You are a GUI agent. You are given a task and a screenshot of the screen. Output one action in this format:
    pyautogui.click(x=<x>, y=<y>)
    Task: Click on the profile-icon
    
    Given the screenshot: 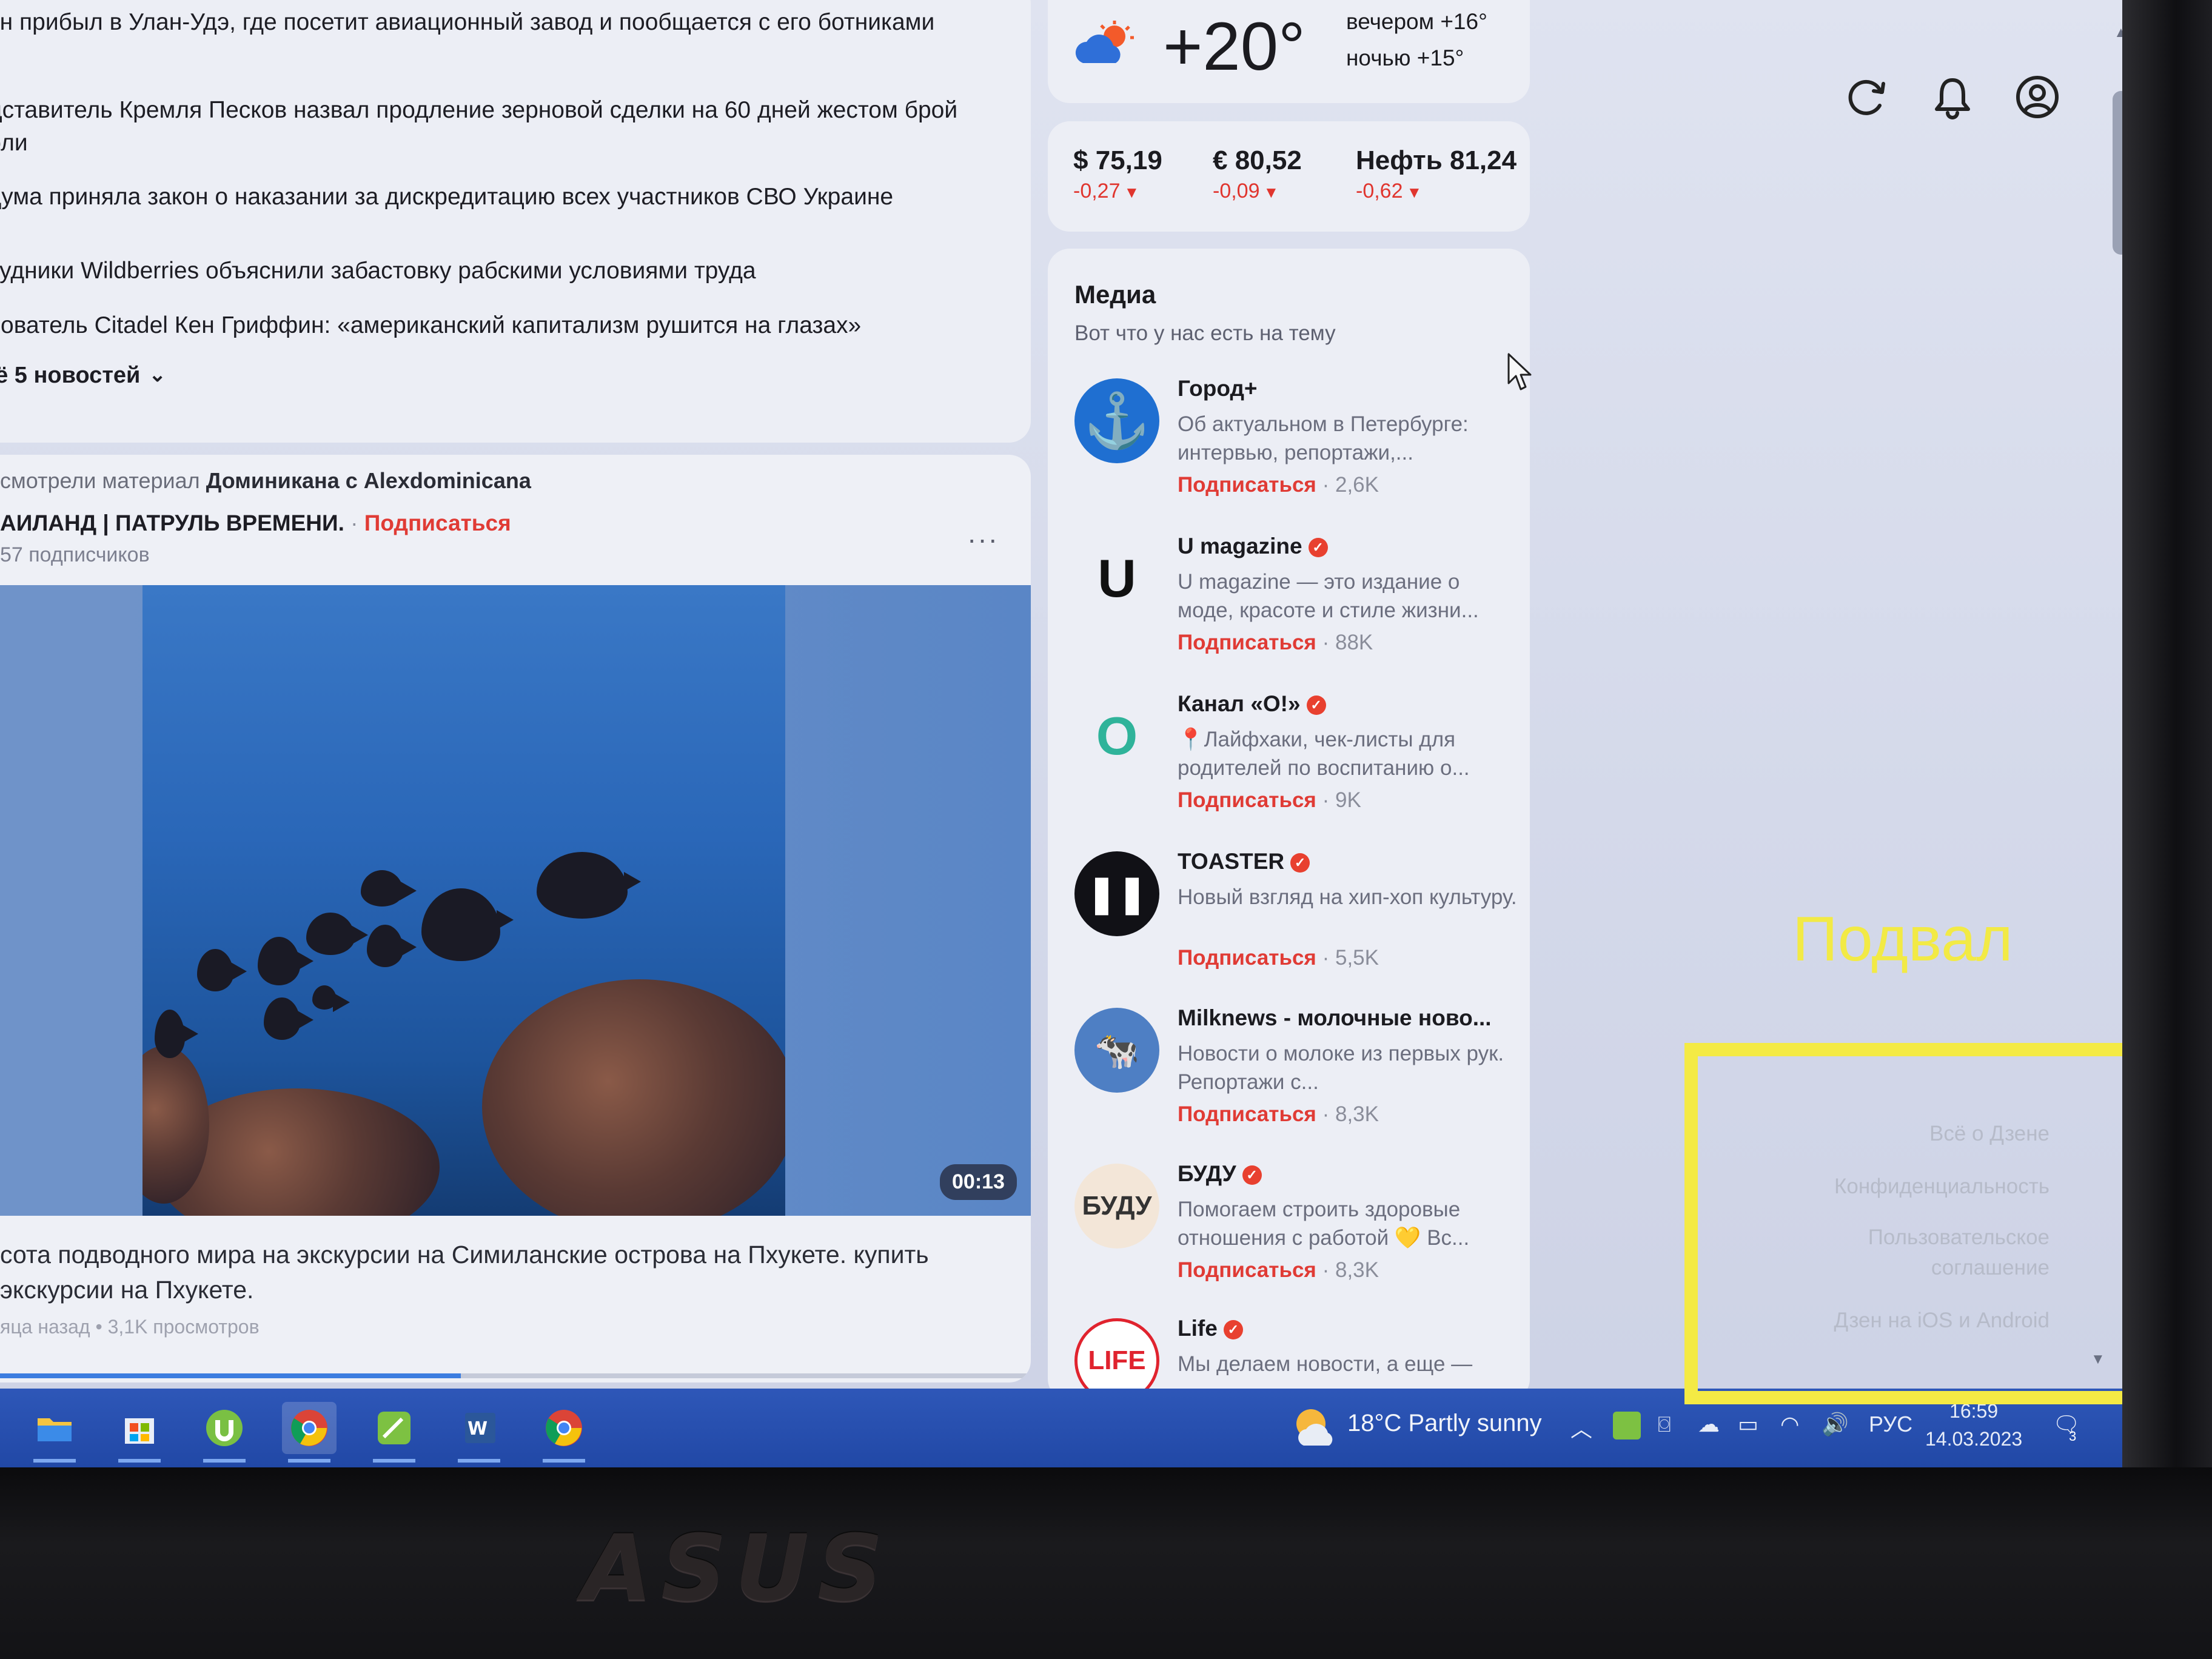 What is the action you would take?
    pyautogui.click(x=2037, y=97)
    